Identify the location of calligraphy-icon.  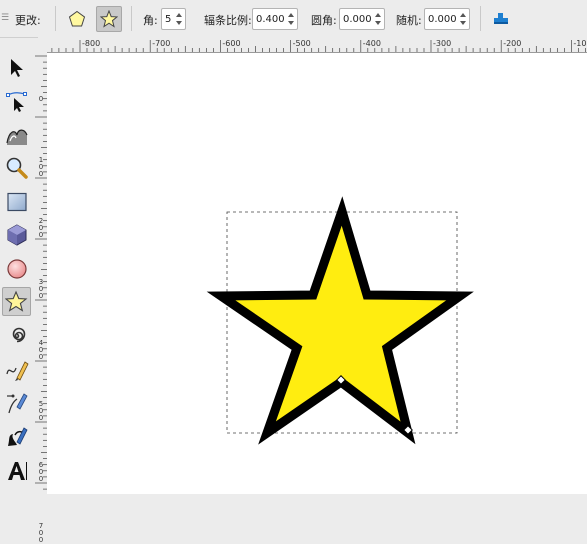
(18, 436).